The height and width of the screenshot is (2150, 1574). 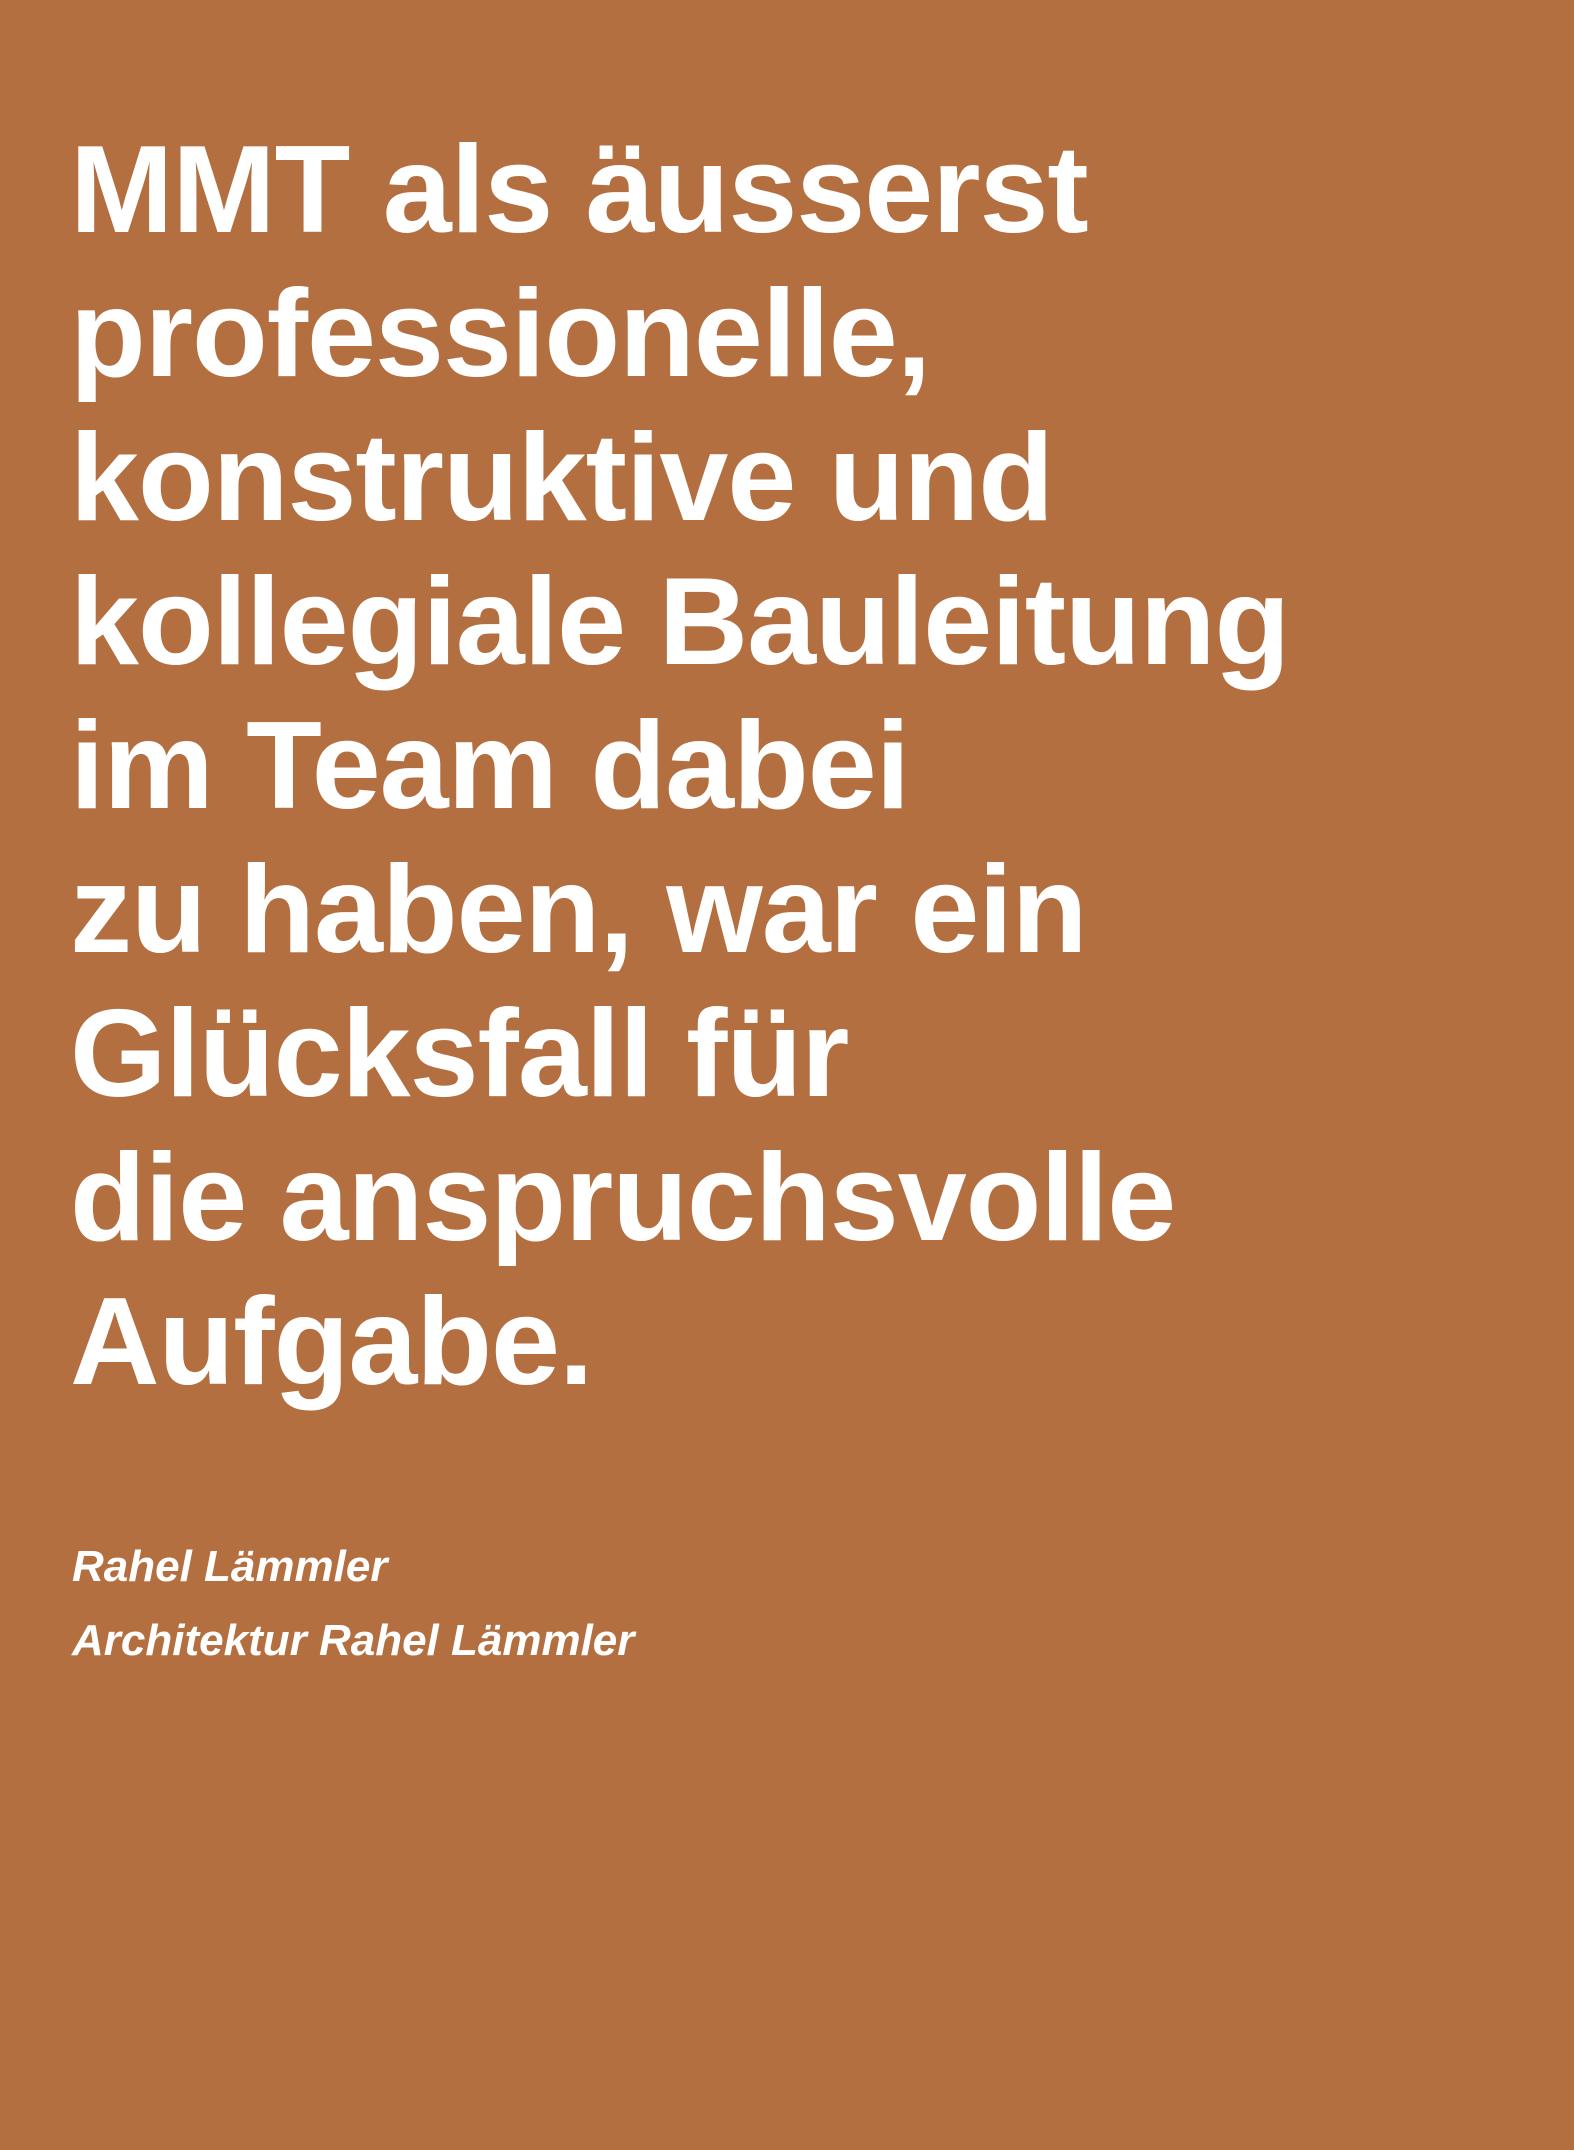 What do you see at coordinates (579, 190) in the screenshot?
I see `quote-line: MMT als äusserst` at bounding box center [579, 190].